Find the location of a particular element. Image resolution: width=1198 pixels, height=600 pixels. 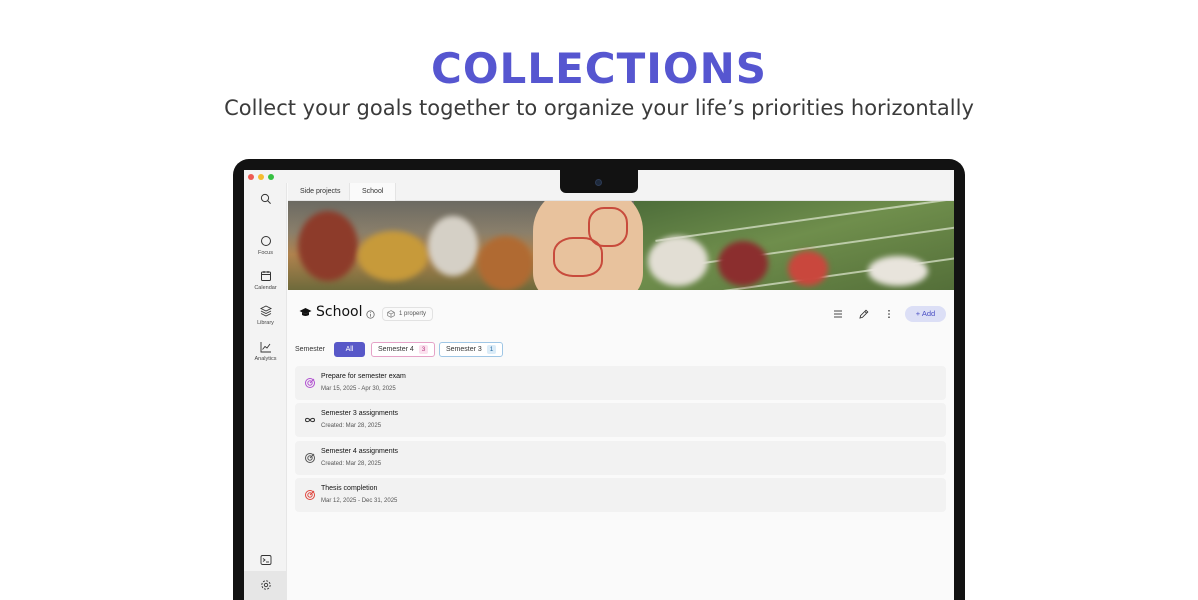

filter-chip-label: Semester 3 is located at coordinates (464, 349).